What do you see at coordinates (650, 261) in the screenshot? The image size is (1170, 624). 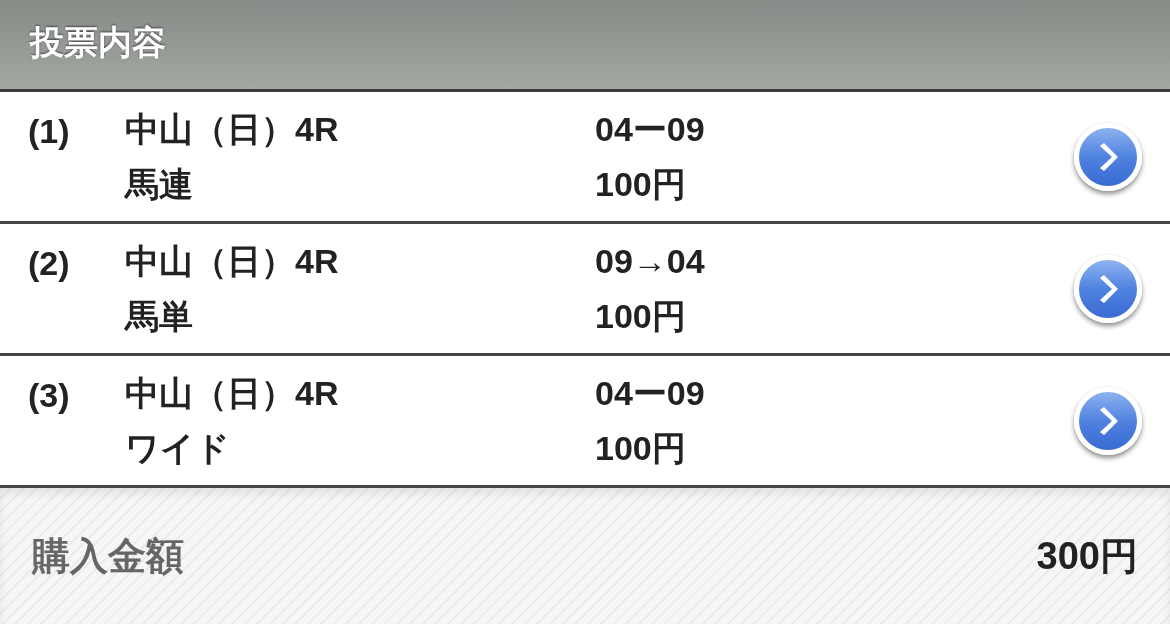 I see `horse-combination: 09→04` at bounding box center [650, 261].